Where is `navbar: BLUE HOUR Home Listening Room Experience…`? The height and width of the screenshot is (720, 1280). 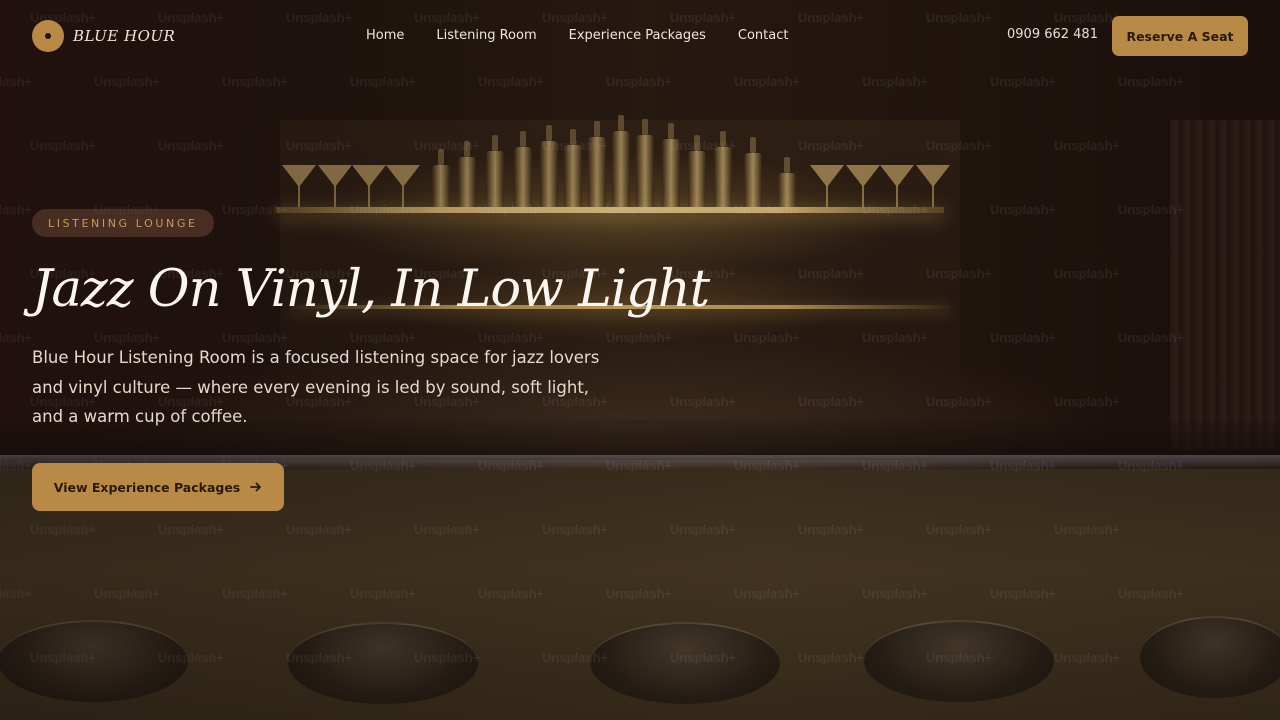
navbar: BLUE HOUR Home Listening Room Experience… is located at coordinates (640, 36).